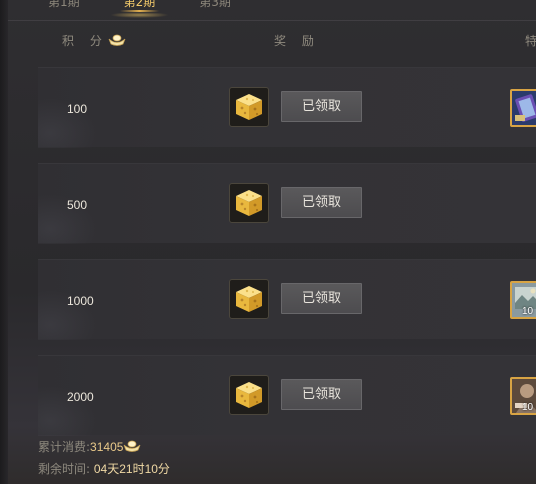 This screenshot has width=536, height=484. Describe the element at coordinates (80, 301) in the screenshot. I see `score-threshold: 1000` at that location.